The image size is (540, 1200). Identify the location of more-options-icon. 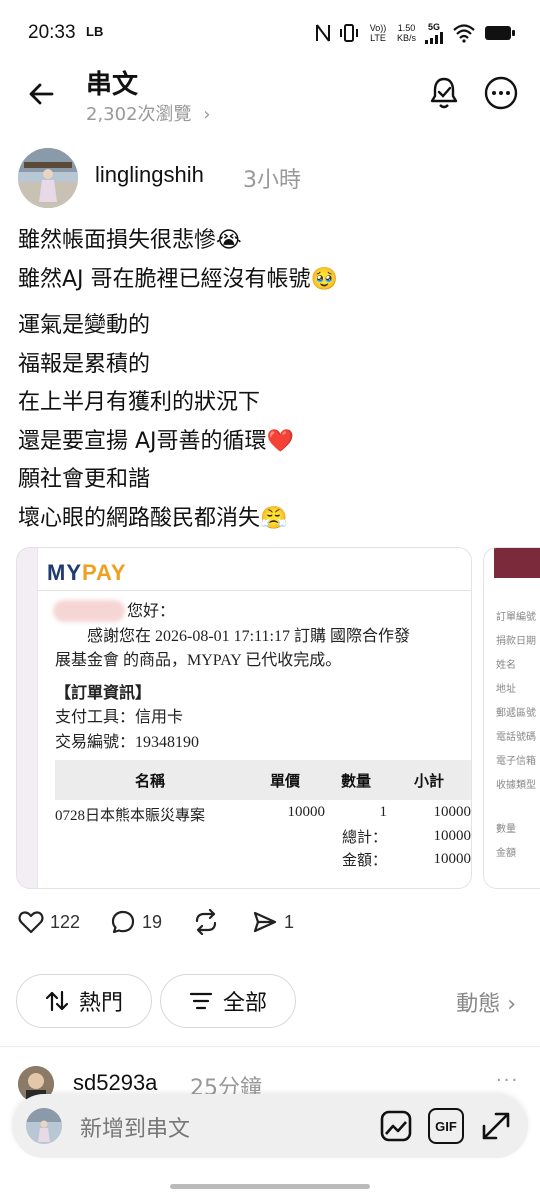
(501, 93).